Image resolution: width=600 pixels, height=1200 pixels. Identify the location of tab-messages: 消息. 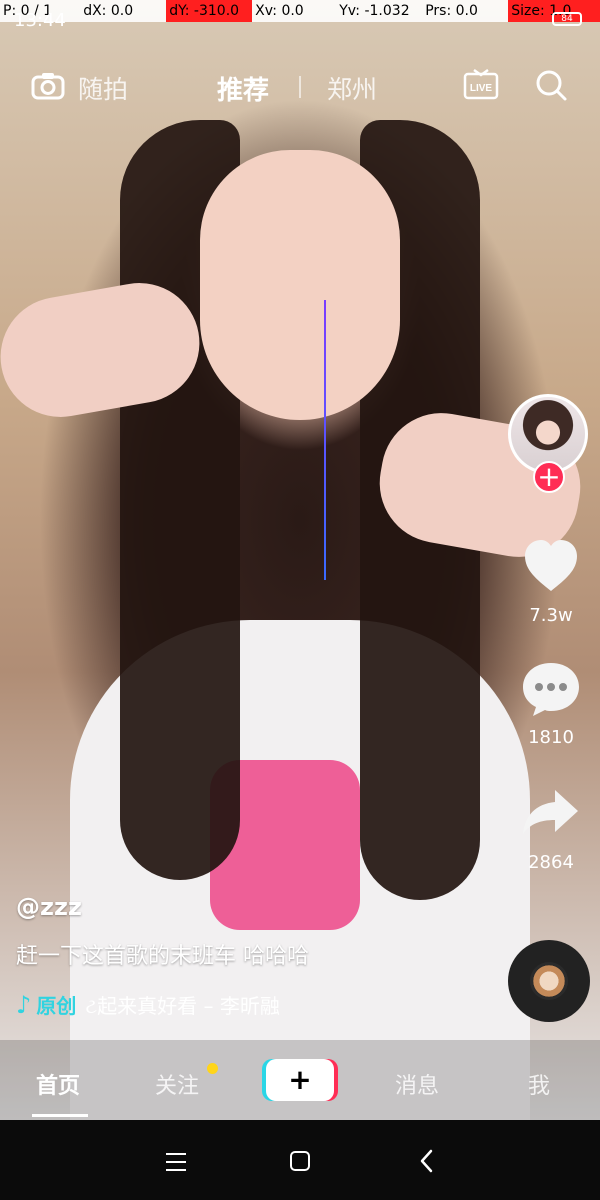
(417, 1084).